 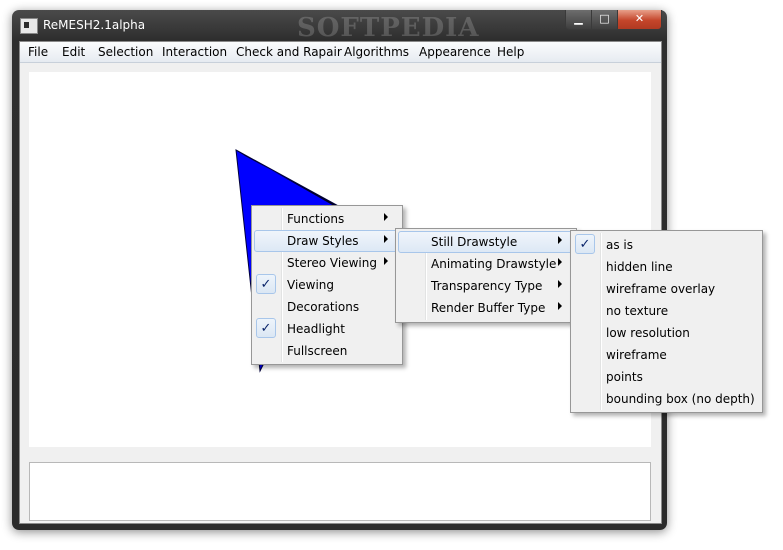 What do you see at coordinates (637, 311) in the screenshot?
I see `menu-item-label: no texture` at bounding box center [637, 311].